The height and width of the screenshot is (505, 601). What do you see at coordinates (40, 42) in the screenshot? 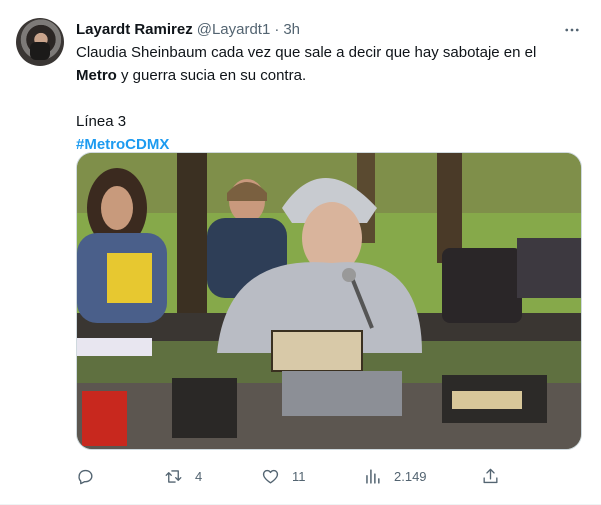
I see `avatar` at bounding box center [40, 42].